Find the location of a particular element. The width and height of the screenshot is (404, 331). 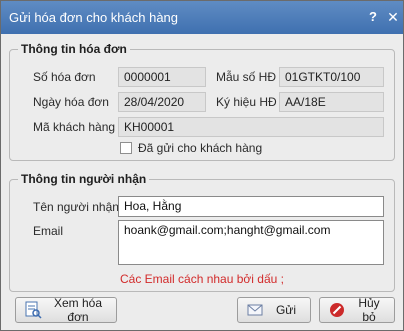

dialog-title: Gửi hóa đơn cho khách hàng is located at coordinates (94, 17).